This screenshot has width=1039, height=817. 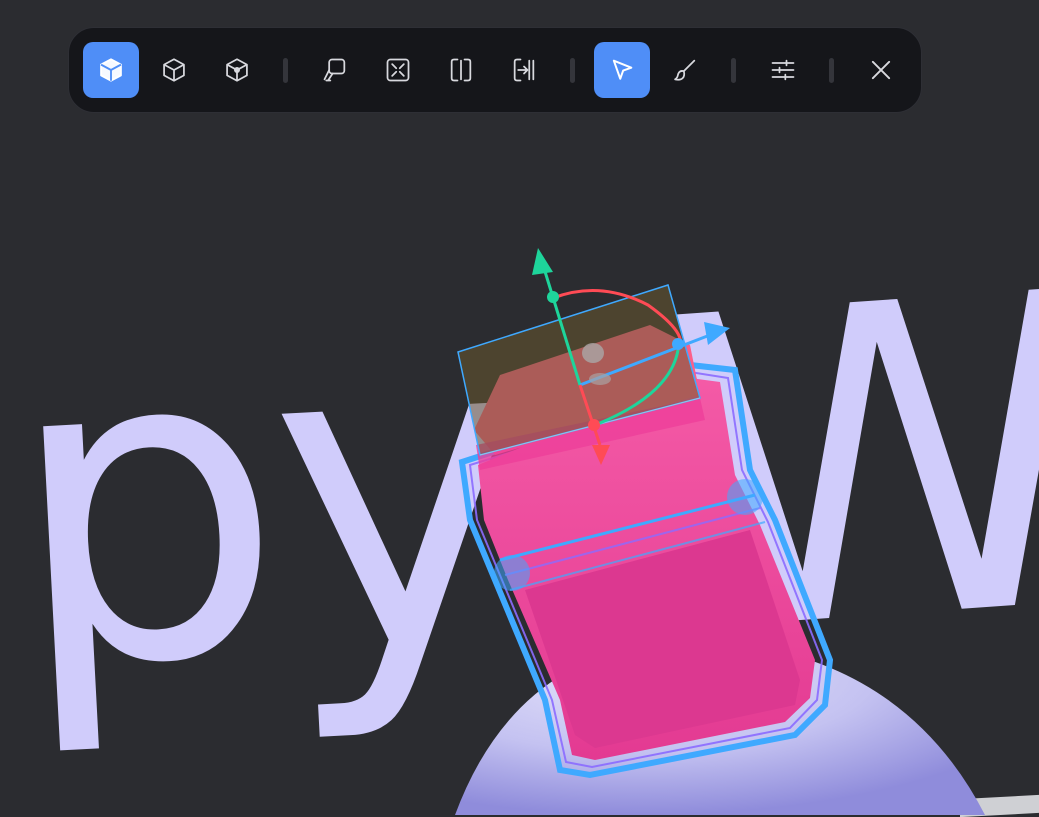 I want to click on lasso-select-button, so click(x=335, y=70).